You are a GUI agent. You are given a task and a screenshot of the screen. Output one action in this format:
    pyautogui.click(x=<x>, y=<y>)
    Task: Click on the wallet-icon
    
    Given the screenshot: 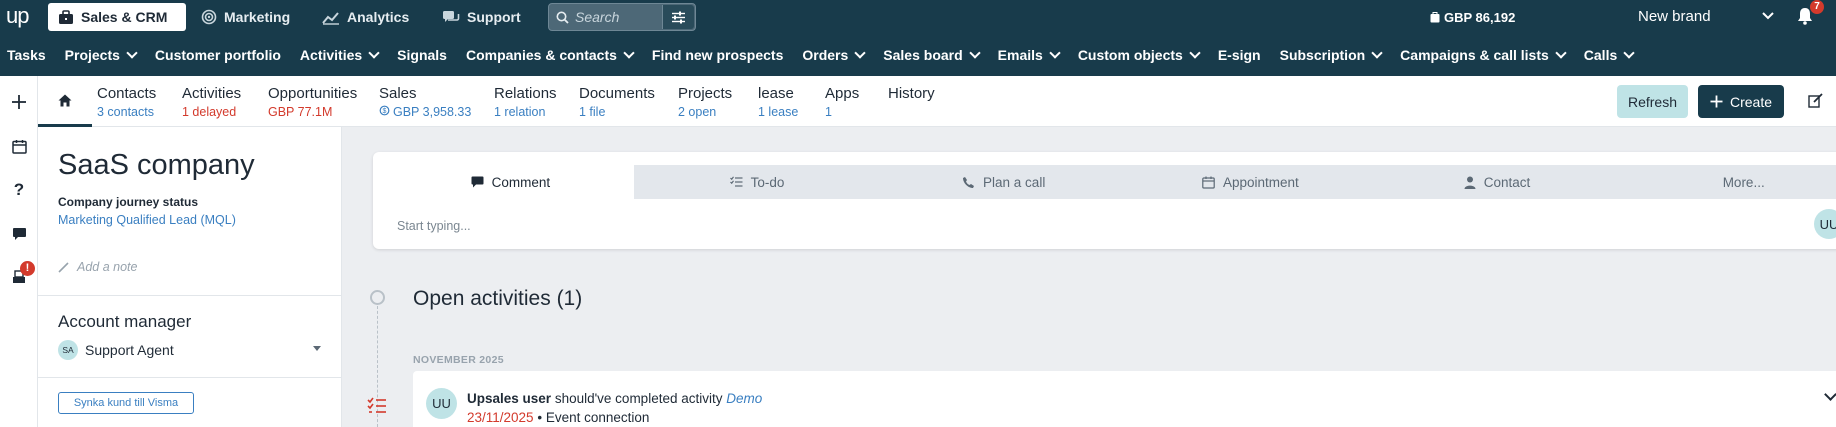 What is the action you would take?
    pyautogui.click(x=1435, y=17)
    